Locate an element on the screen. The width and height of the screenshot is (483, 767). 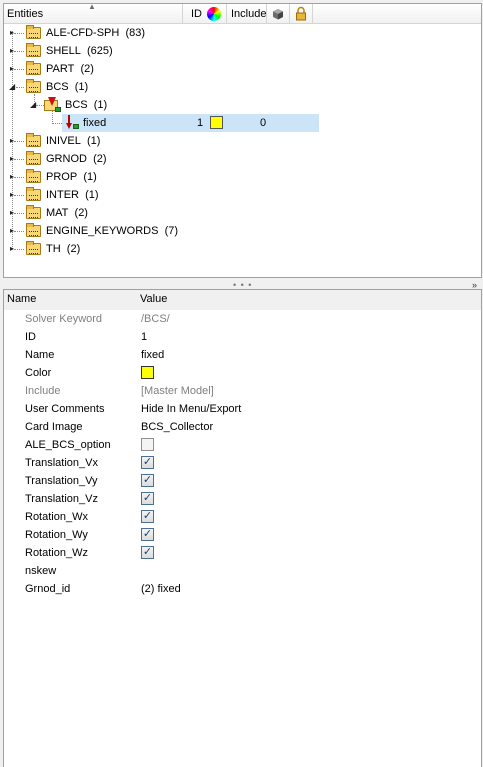
prop-name: Color is located at coordinates (38, 373).